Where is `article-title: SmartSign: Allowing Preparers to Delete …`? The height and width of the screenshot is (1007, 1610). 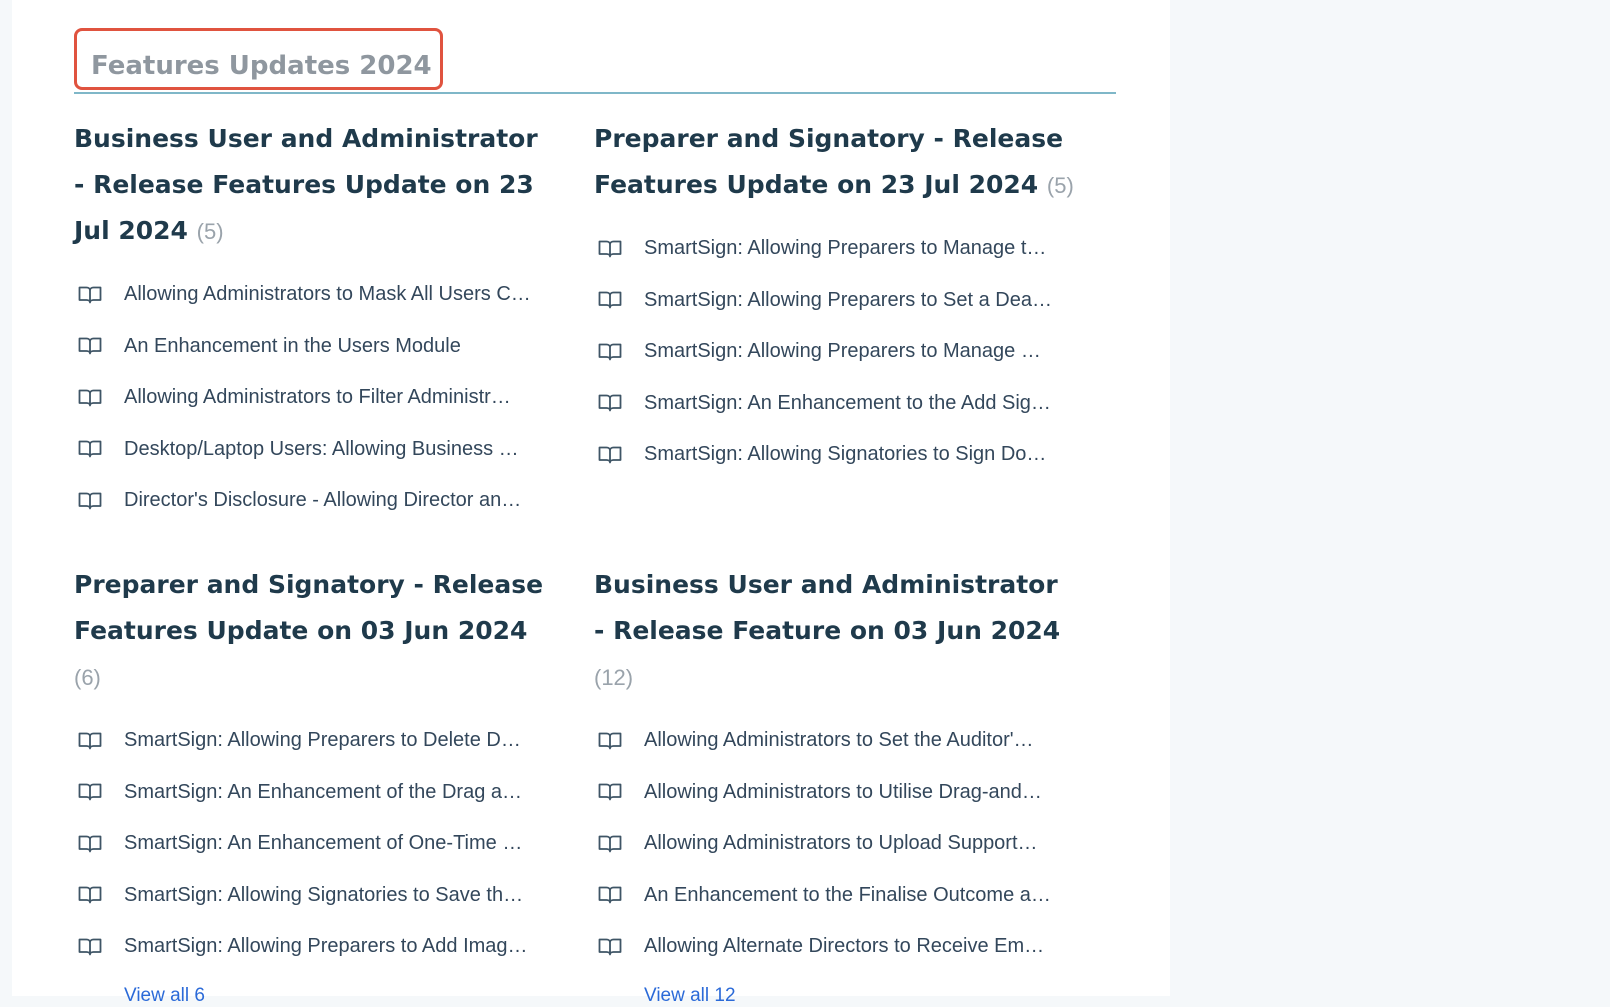 article-title: SmartSign: Allowing Preparers to Delete … is located at coordinates (322, 740).